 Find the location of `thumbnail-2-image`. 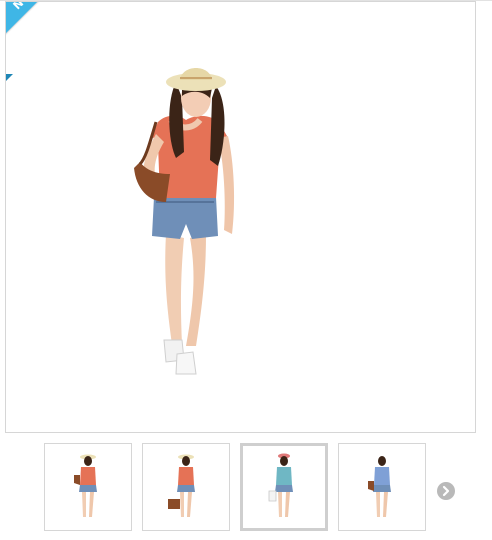

thumbnail-2-image is located at coordinates (181, 485).